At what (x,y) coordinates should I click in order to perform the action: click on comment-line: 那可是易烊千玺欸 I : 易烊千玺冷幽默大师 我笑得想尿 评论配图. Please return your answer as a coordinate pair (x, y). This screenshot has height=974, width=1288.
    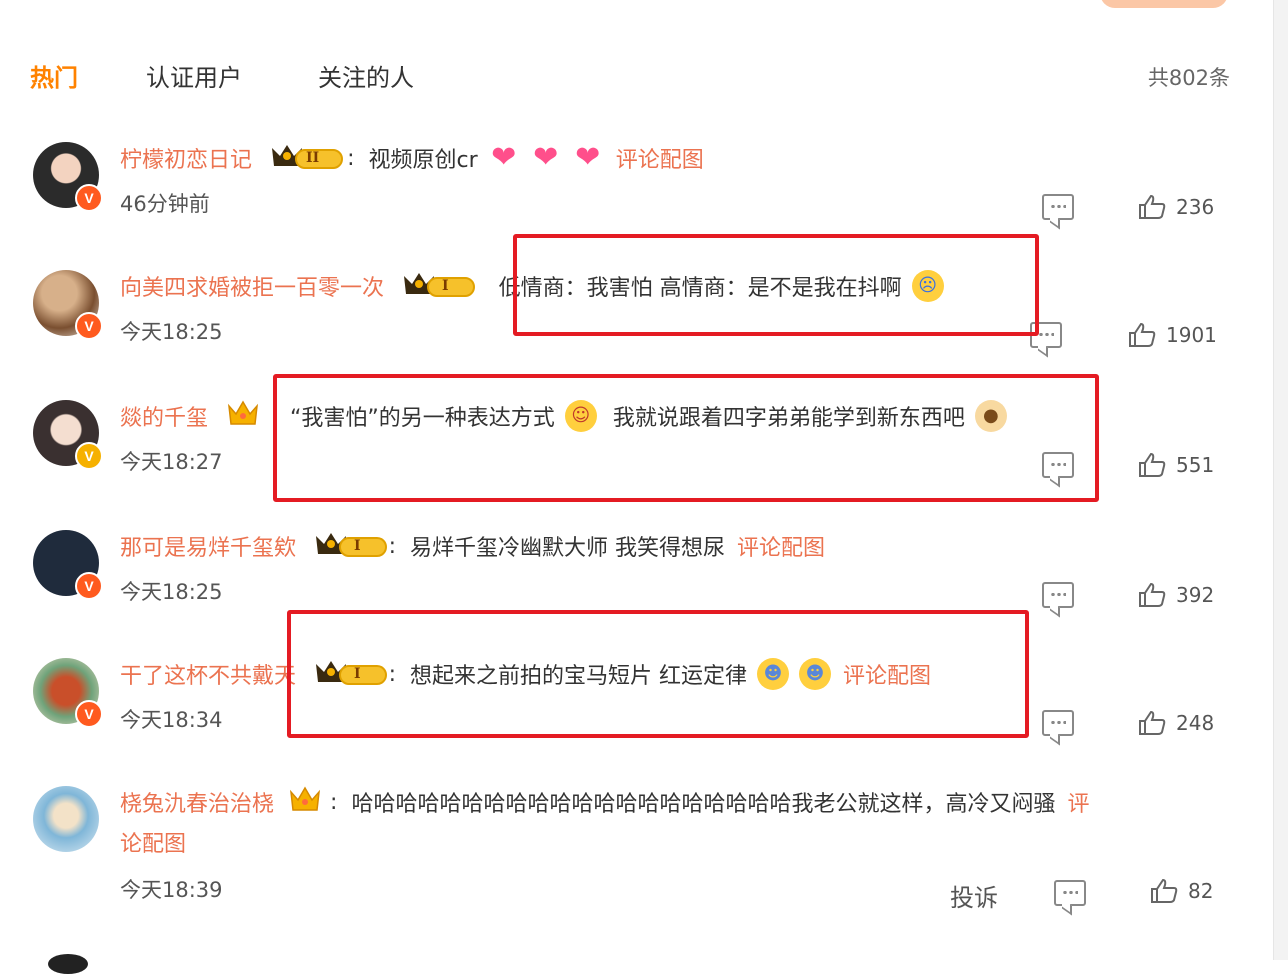
    Looking at the image, I should click on (472, 546).